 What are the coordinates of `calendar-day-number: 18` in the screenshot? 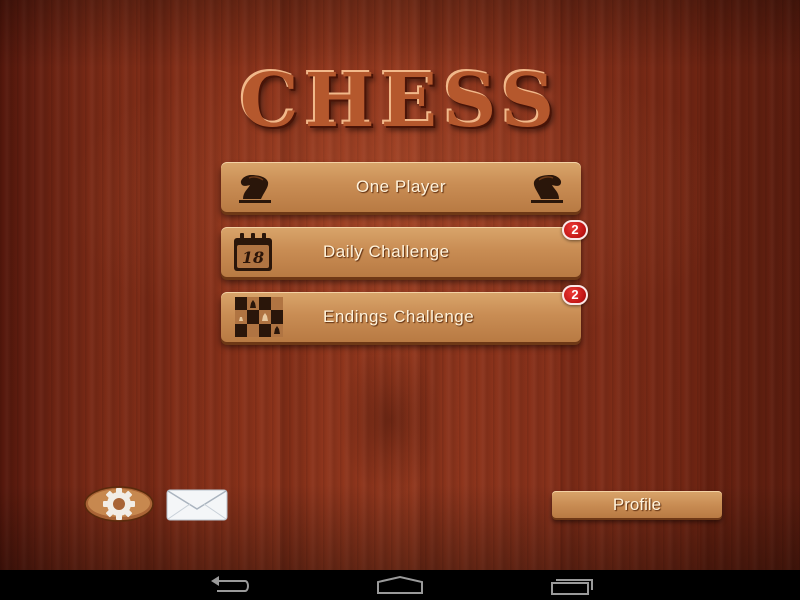 It's located at (253, 257).